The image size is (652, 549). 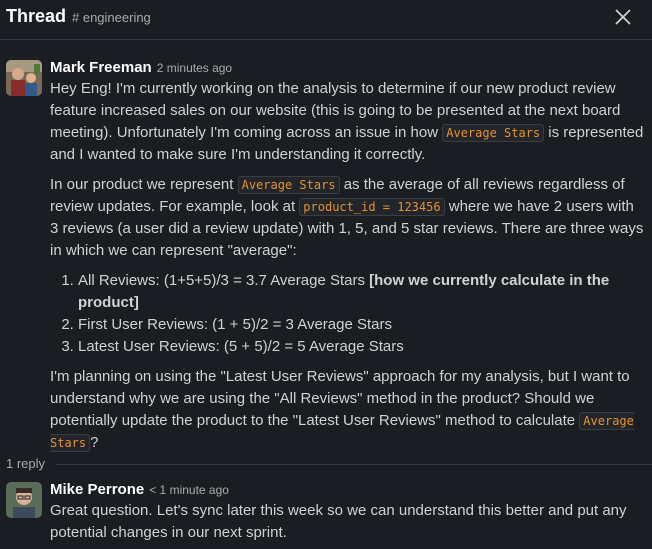 What do you see at coordinates (111, 17) in the screenshot?
I see `channel-link: # engineering` at bounding box center [111, 17].